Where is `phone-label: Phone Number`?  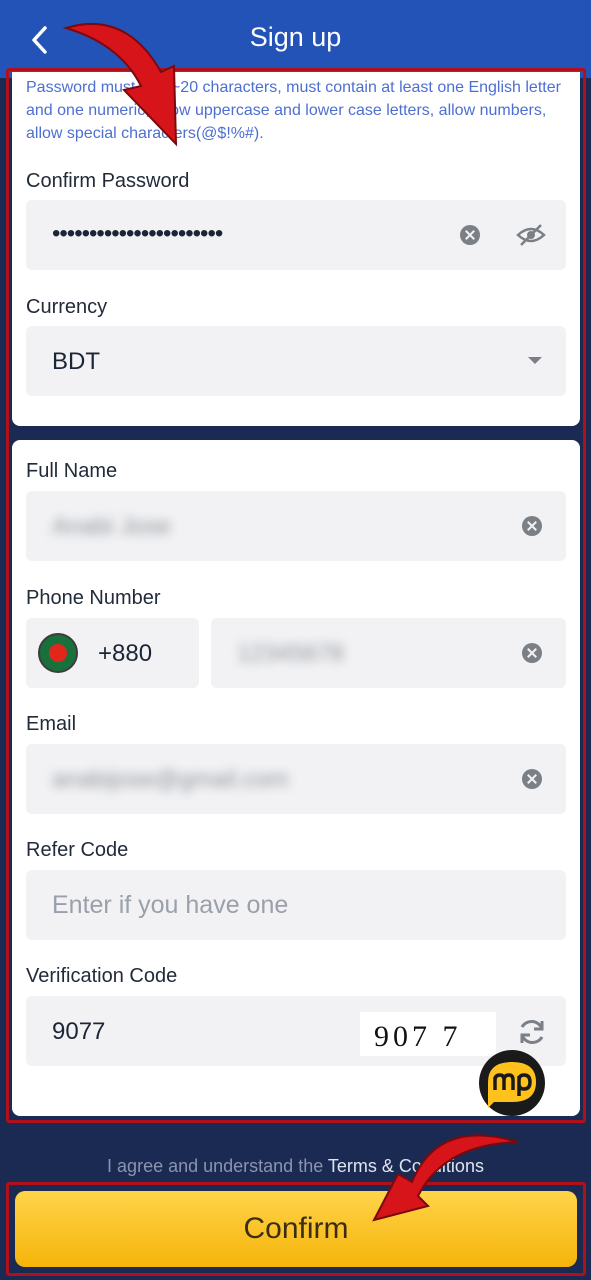 phone-label: Phone Number is located at coordinates (93, 598).